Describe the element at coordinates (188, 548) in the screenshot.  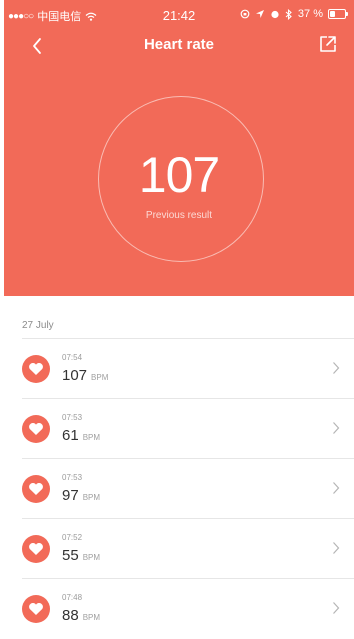
I see `list-item: 07:52 55 BPM` at that location.